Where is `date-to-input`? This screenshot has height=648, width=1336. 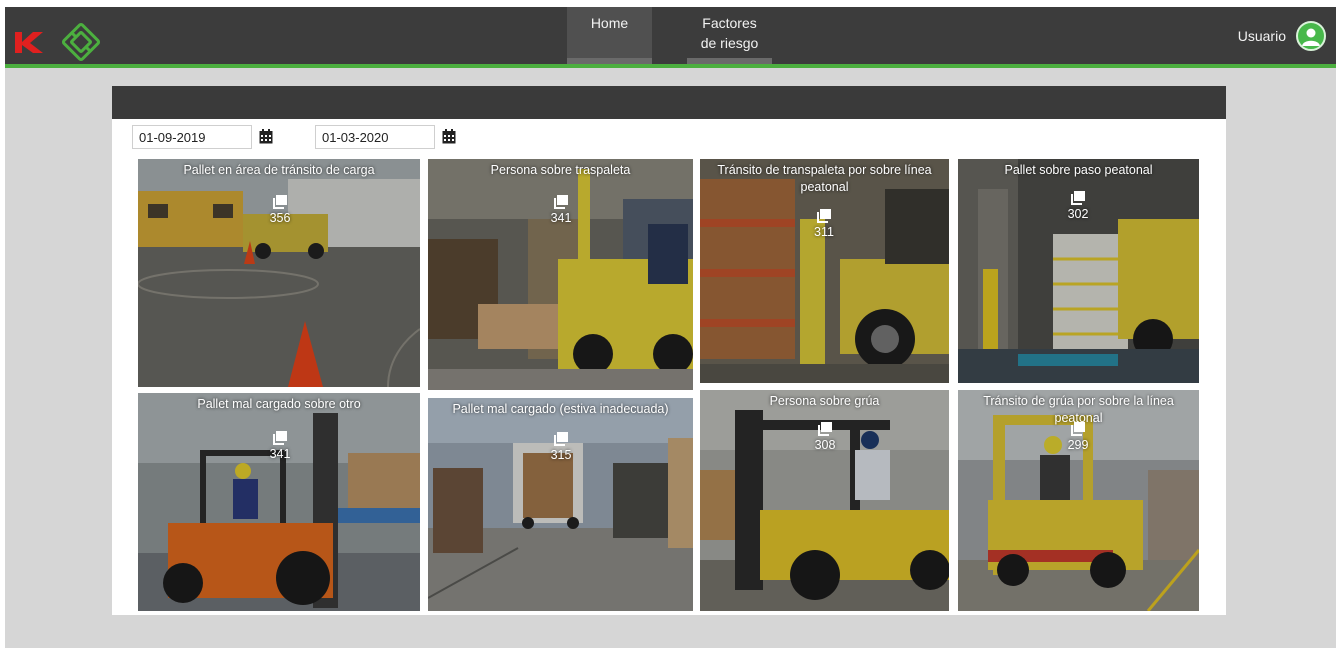 date-to-input is located at coordinates (375, 137).